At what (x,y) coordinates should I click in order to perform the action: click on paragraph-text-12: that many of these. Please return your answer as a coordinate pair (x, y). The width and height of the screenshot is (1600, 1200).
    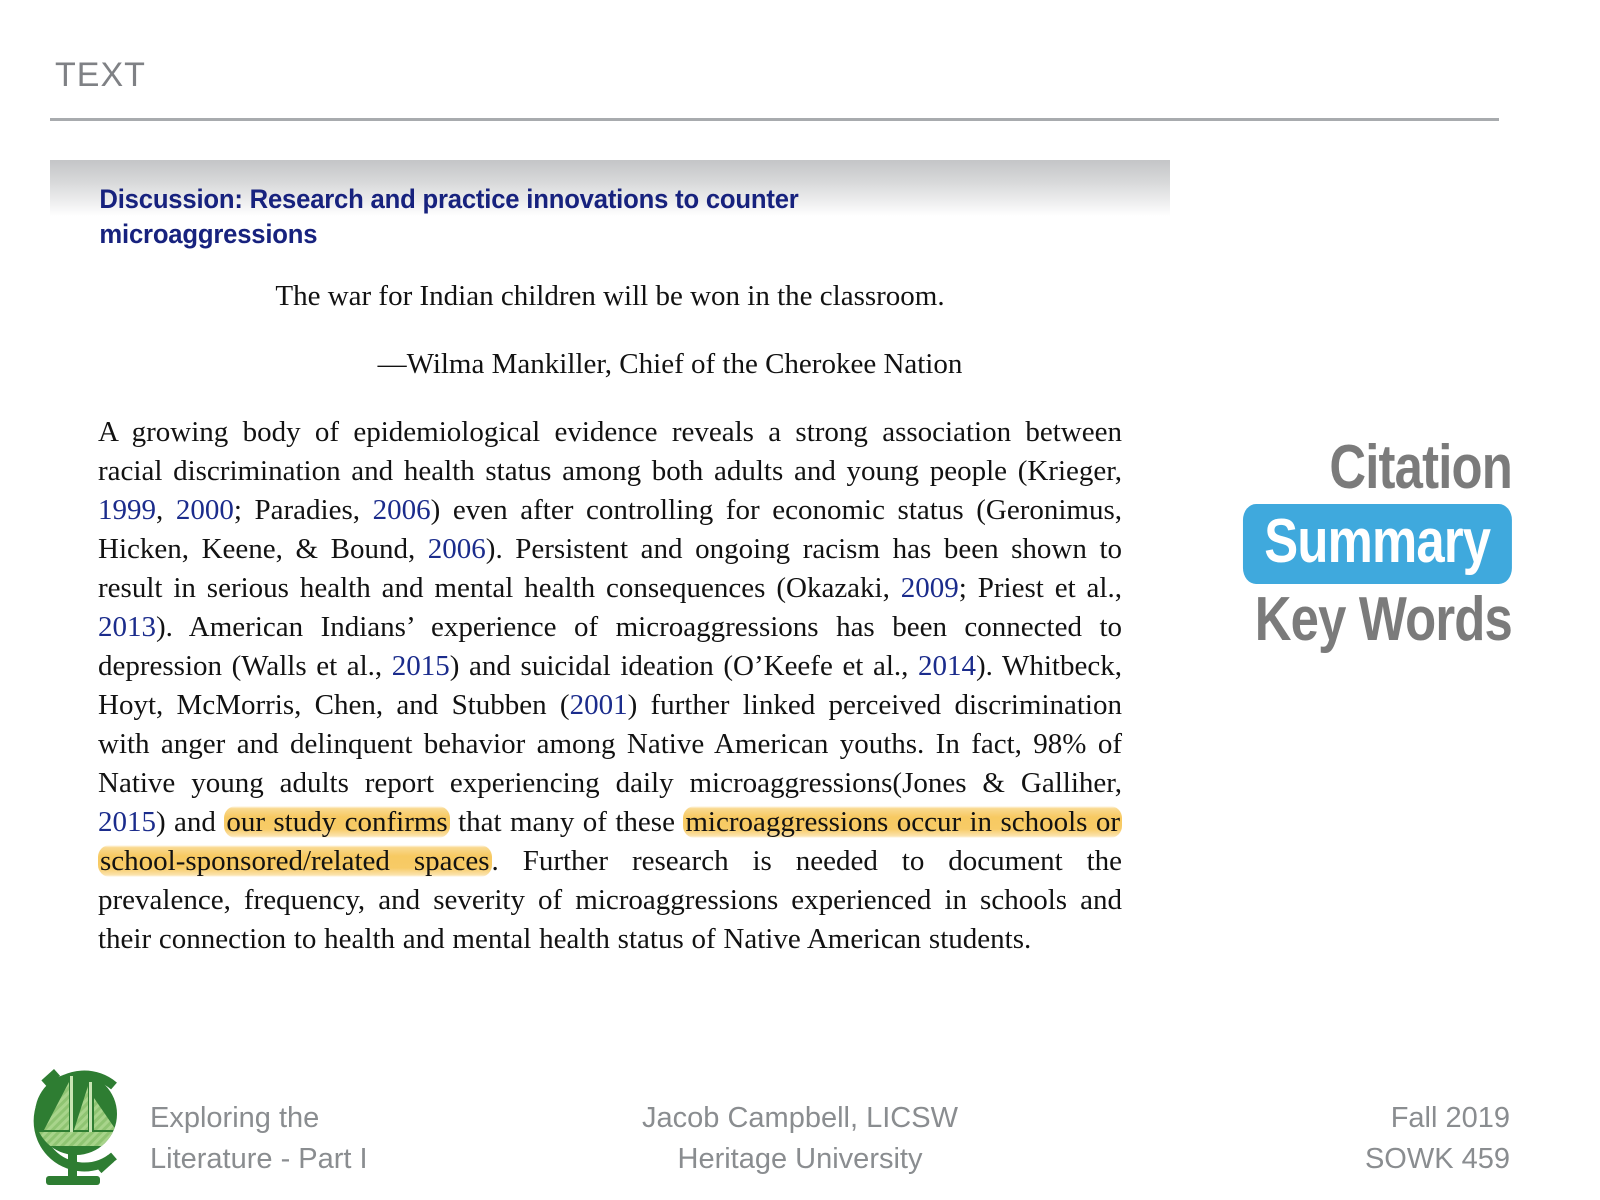
    Looking at the image, I should click on (566, 821).